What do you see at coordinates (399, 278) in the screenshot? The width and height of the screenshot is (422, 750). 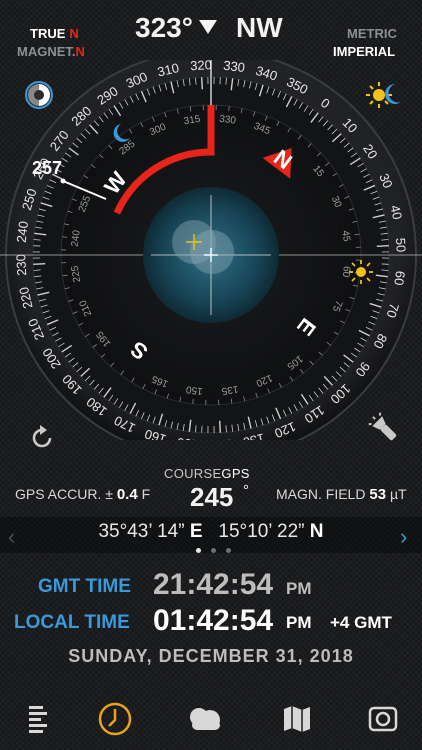 I see `outer-degree-label: 60` at bounding box center [399, 278].